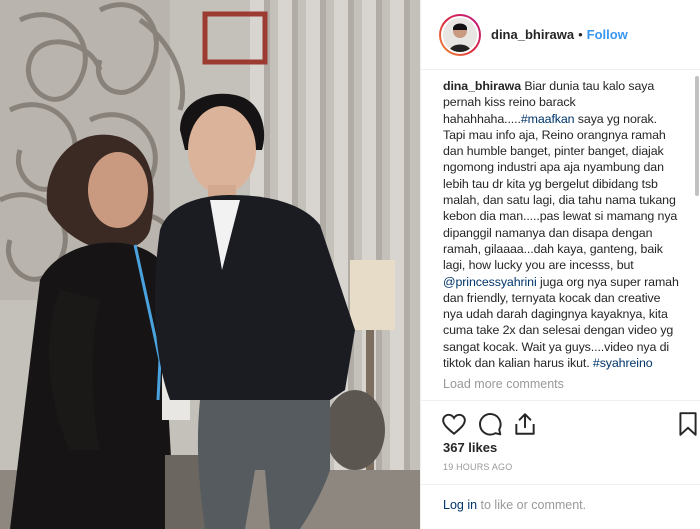  What do you see at coordinates (460, 505) in the screenshot?
I see `login-link: Log in` at bounding box center [460, 505].